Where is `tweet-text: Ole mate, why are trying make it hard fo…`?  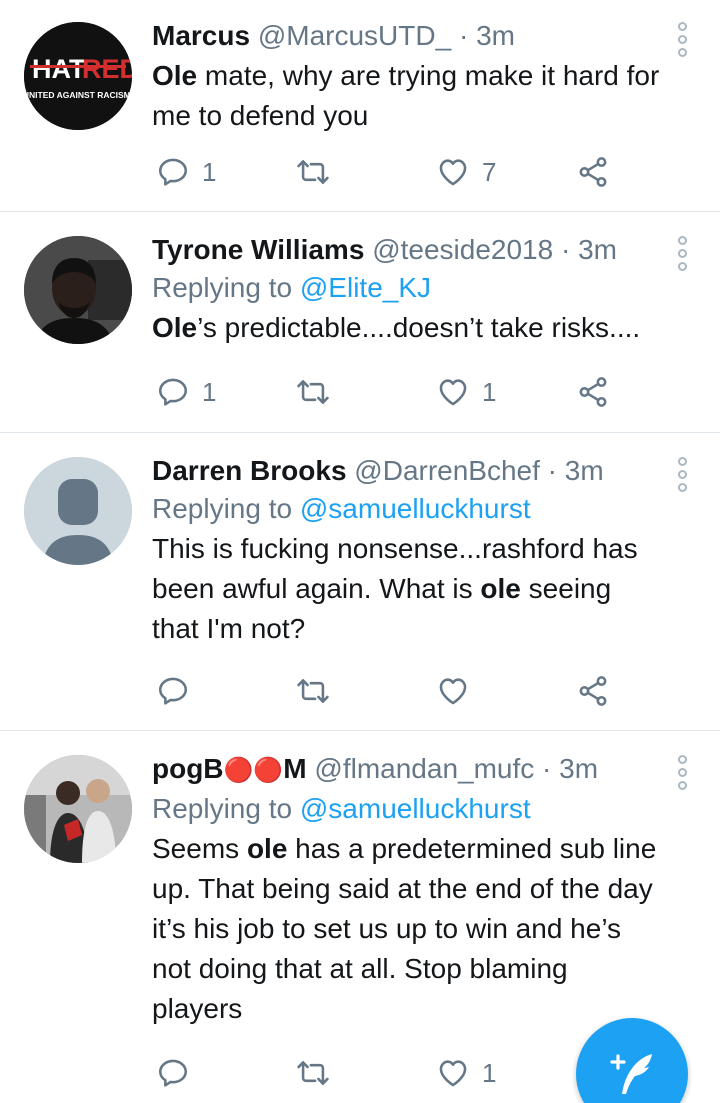 tweet-text: Ole mate, why are trying make it hard fo… is located at coordinates (407, 96).